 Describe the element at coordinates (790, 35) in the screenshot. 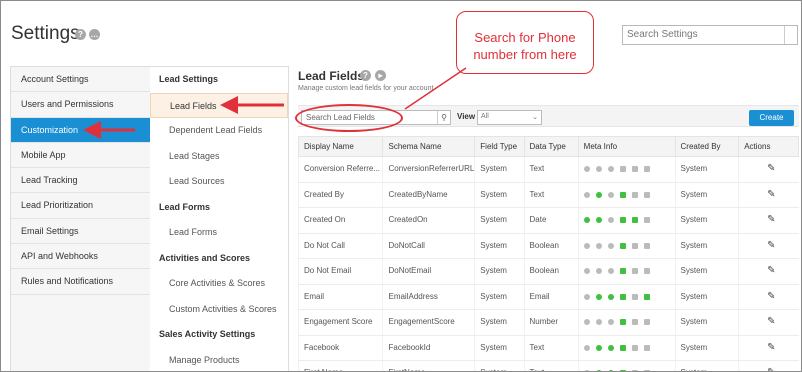

I see `search-icon` at that location.